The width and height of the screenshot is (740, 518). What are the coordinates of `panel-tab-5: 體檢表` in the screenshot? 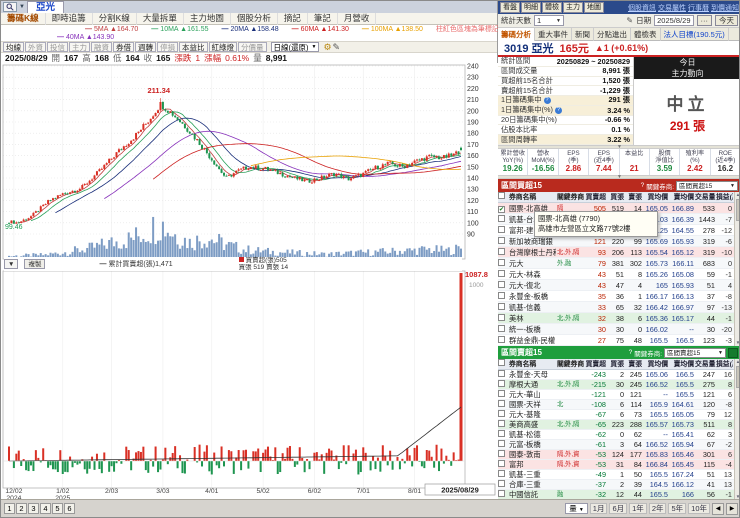 It's located at (646, 34).